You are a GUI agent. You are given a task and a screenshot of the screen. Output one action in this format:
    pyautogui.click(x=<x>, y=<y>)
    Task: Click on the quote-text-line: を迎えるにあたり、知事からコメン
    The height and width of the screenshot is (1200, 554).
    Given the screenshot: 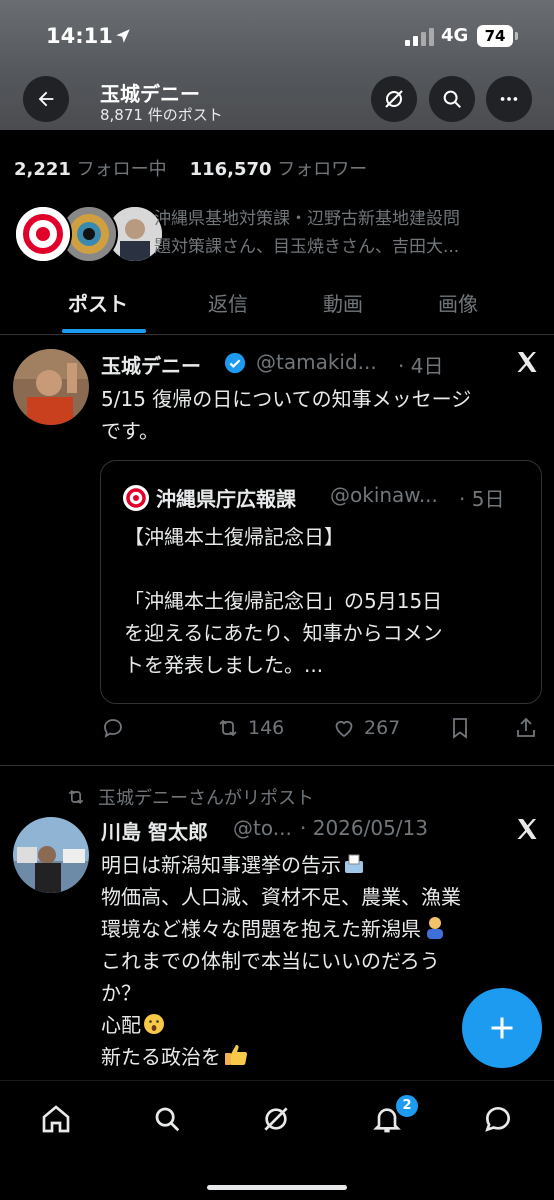 What is the action you would take?
    pyautogui.click(x=283, y=633)
    